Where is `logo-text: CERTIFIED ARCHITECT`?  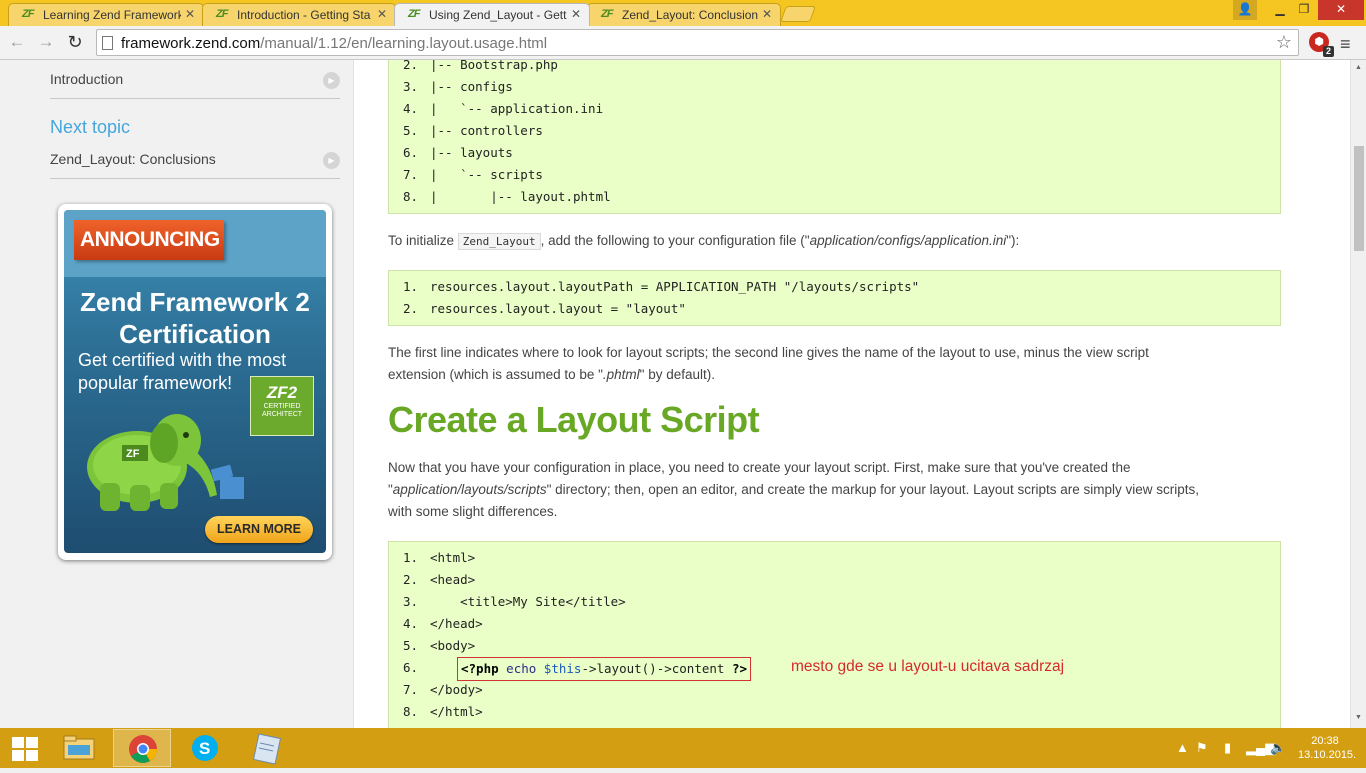
logo-text: CERTIFIED ARCHITECT is located at coordinates (282, 410).